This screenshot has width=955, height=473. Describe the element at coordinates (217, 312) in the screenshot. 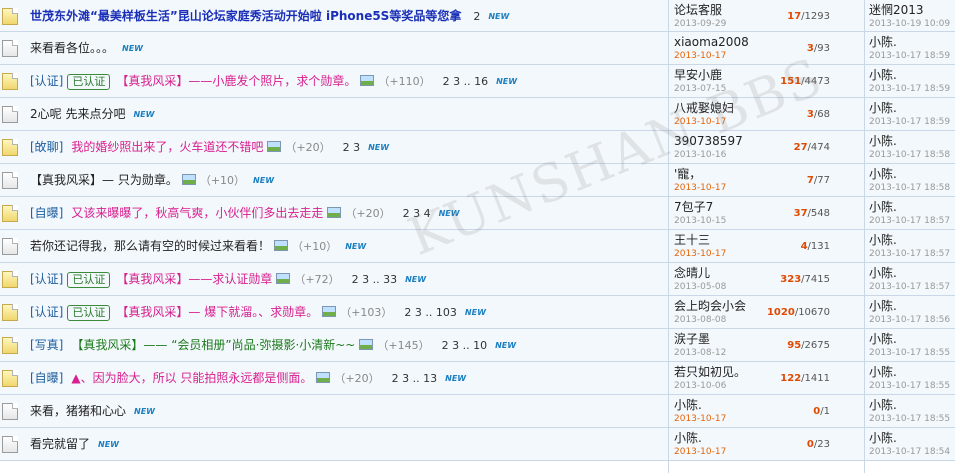

I see `thread-title: 【真我风采】— 爆下就溜。、求勋章。` at that location.